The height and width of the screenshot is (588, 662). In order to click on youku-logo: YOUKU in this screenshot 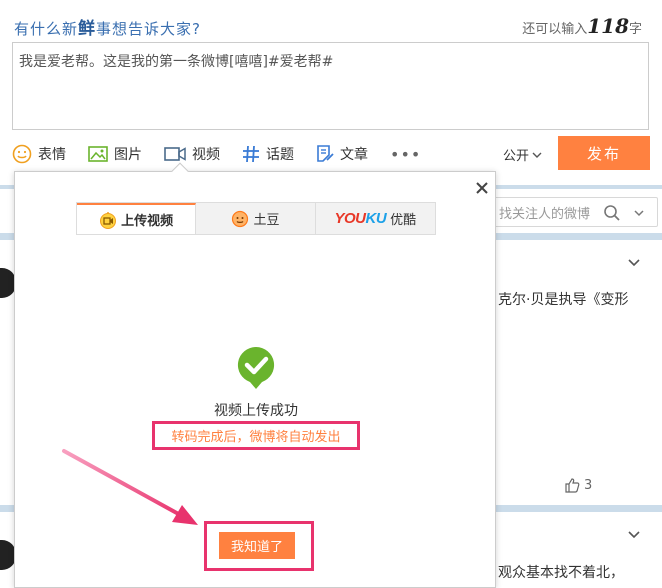, I will do `click(360, 218)`.